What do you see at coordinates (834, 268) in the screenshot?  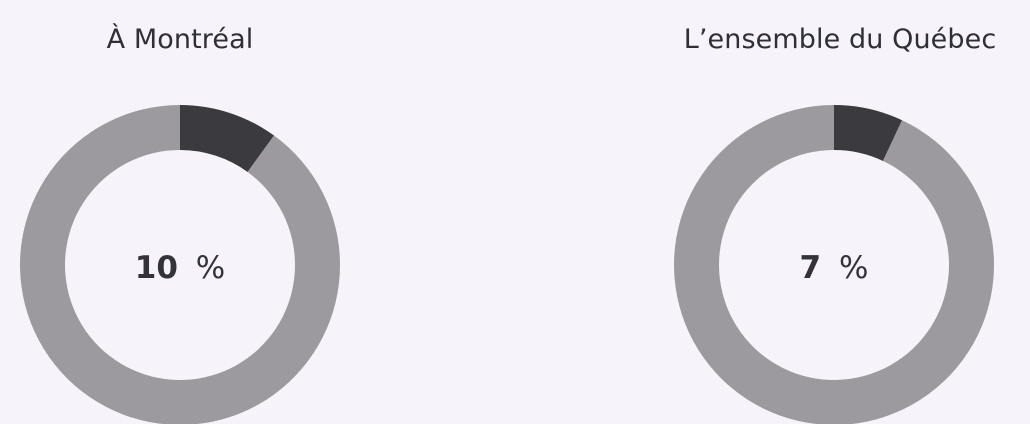 I see `center-value-label: 7 %` at bounding box center [834, 268].